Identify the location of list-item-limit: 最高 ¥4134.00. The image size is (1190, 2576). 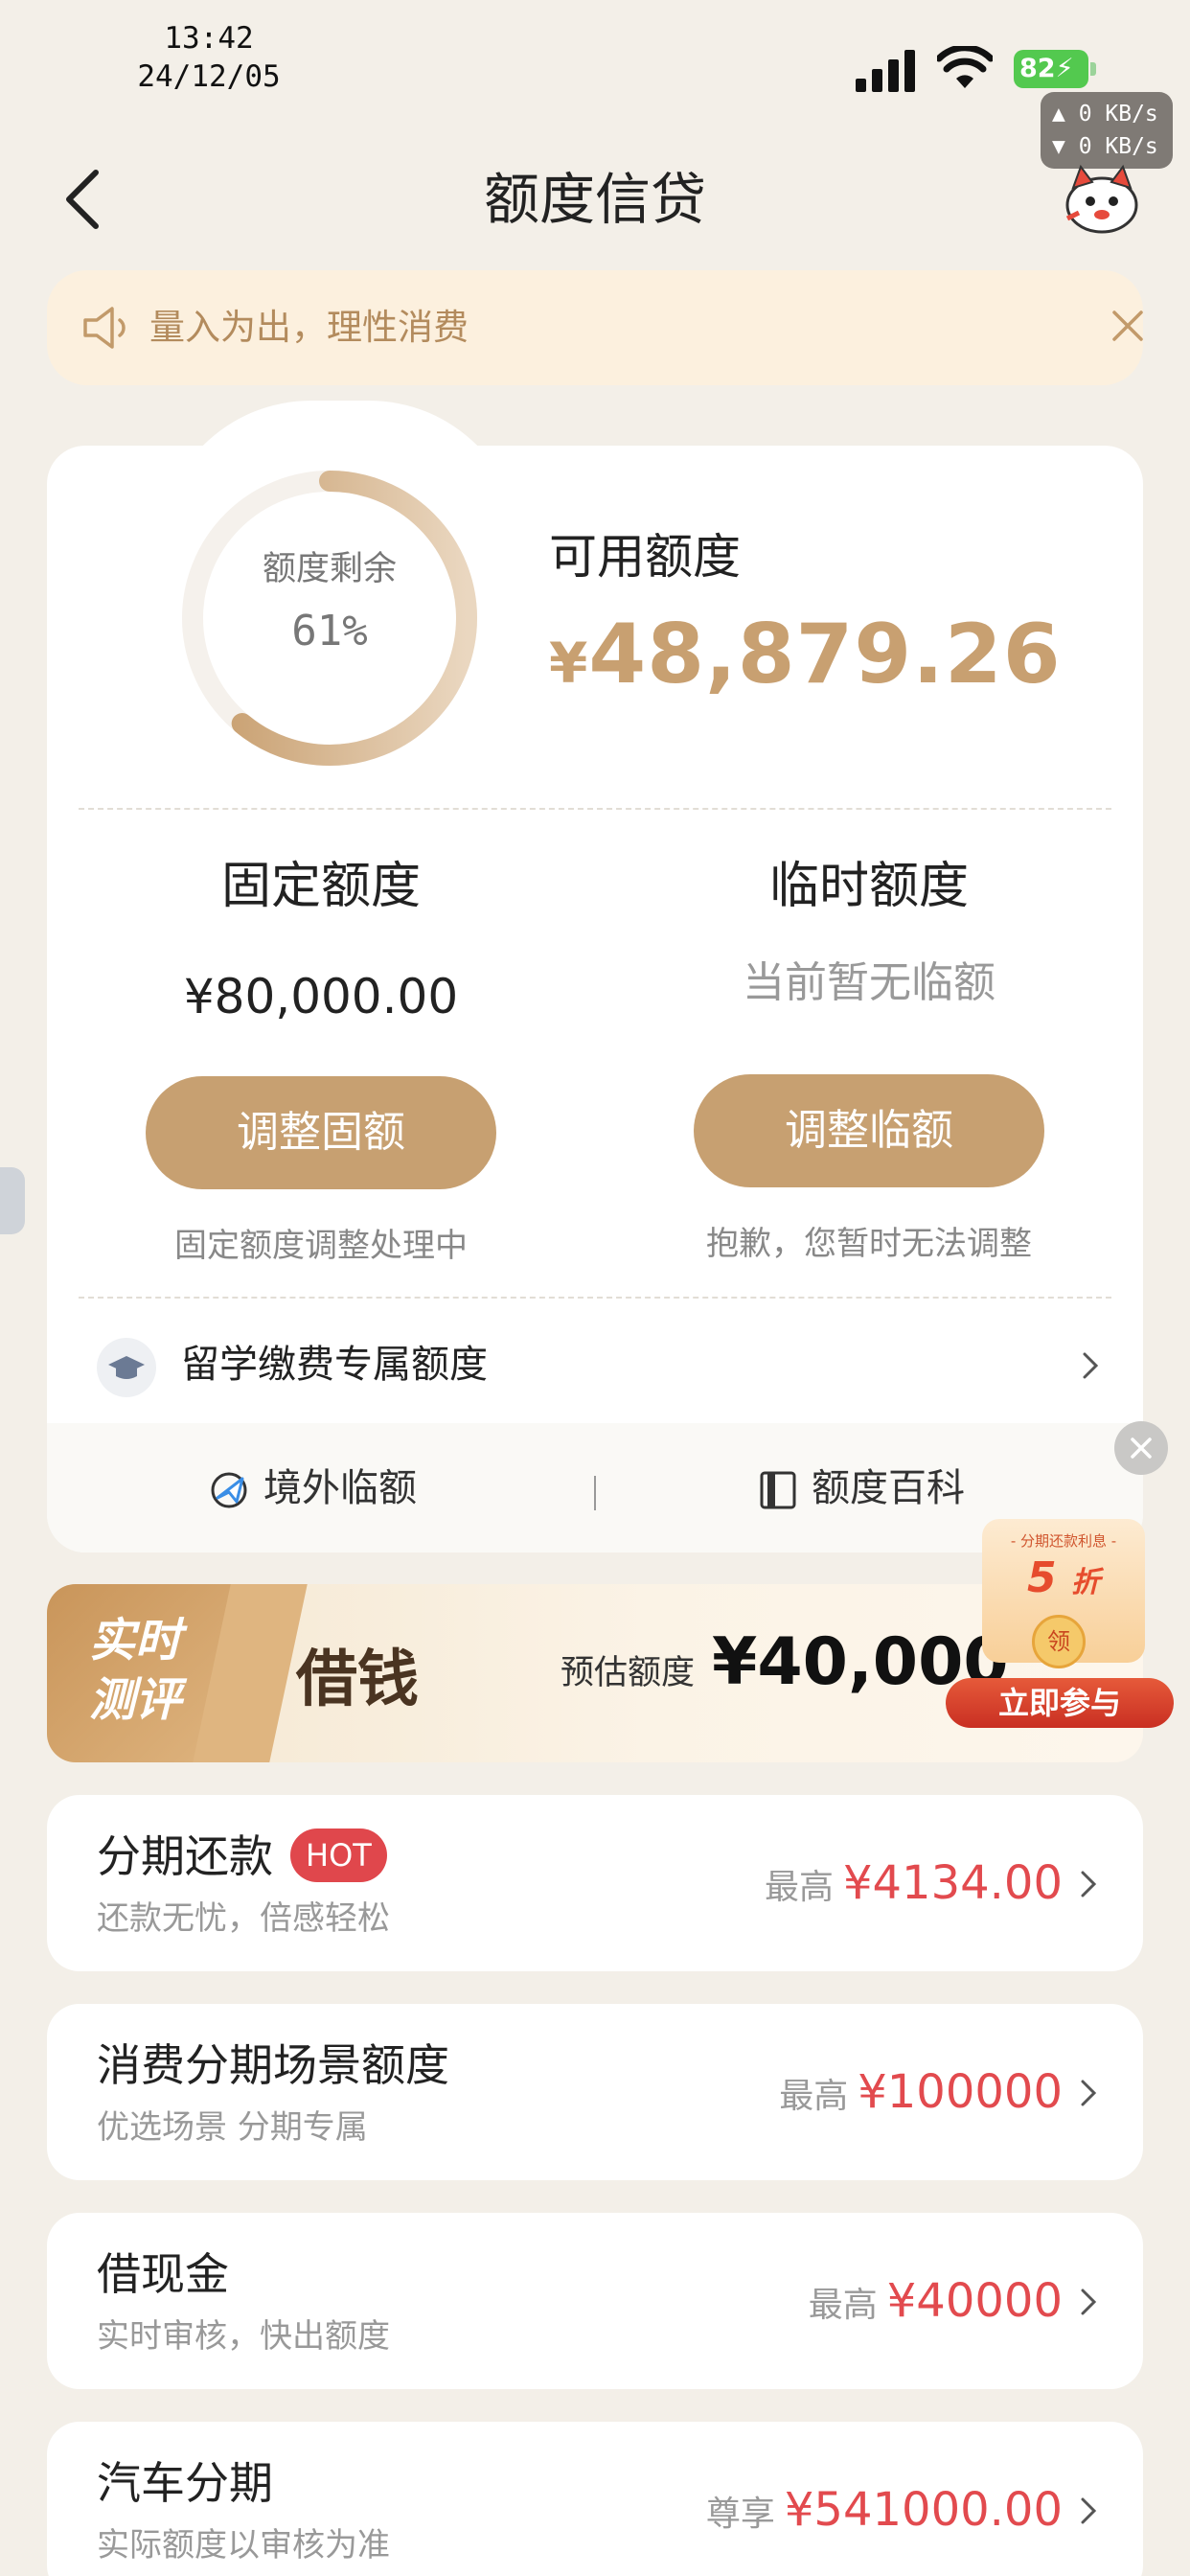
(914, 1885).